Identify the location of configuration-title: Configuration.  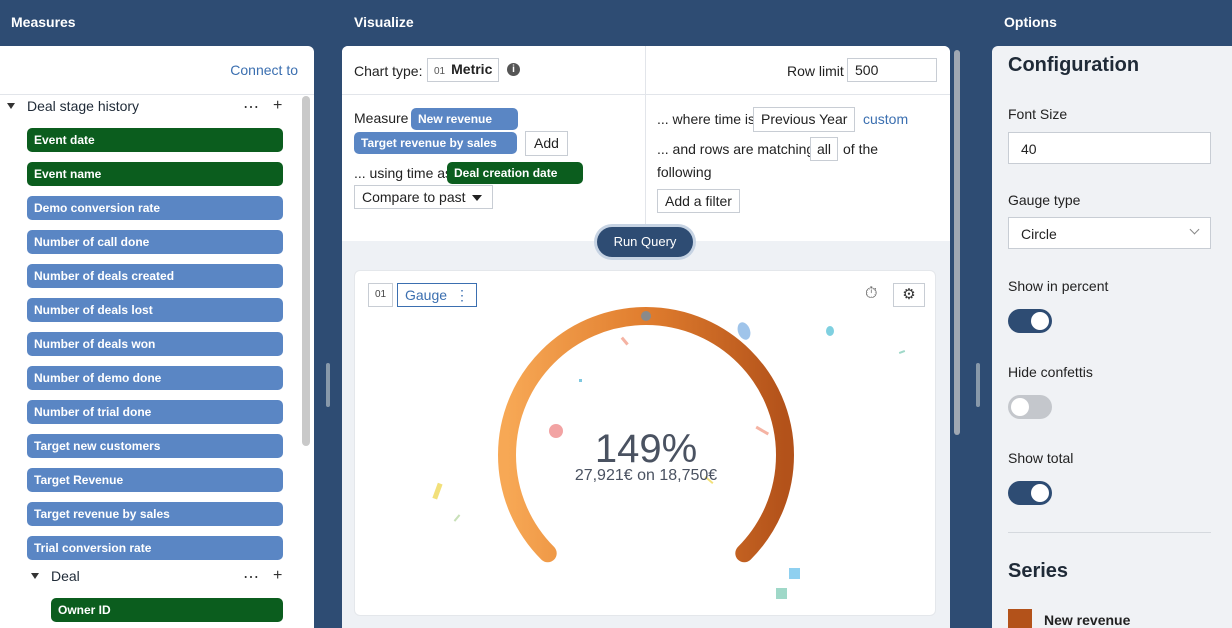
(1074, 65).